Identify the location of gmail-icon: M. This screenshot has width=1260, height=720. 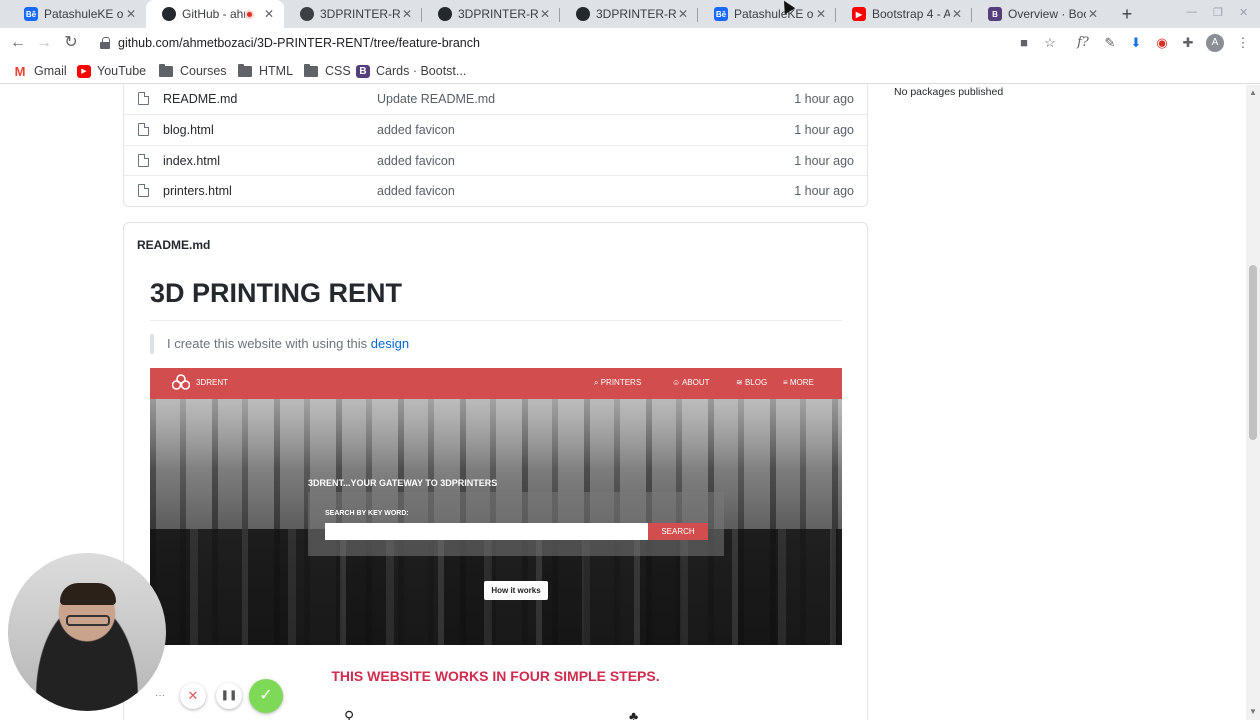
(20, 71).